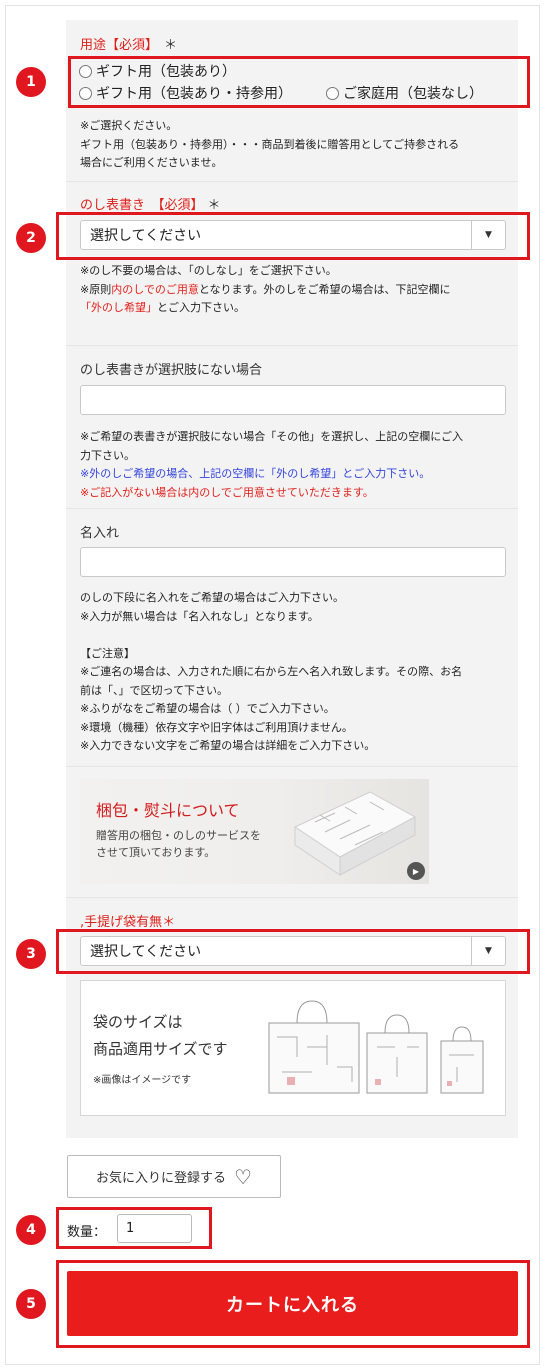 The image size is (545, 1370). What do you see at coordinates (355, 833) in the screenshot?
I see `gift-box-image` at bounding box center [355, 833].